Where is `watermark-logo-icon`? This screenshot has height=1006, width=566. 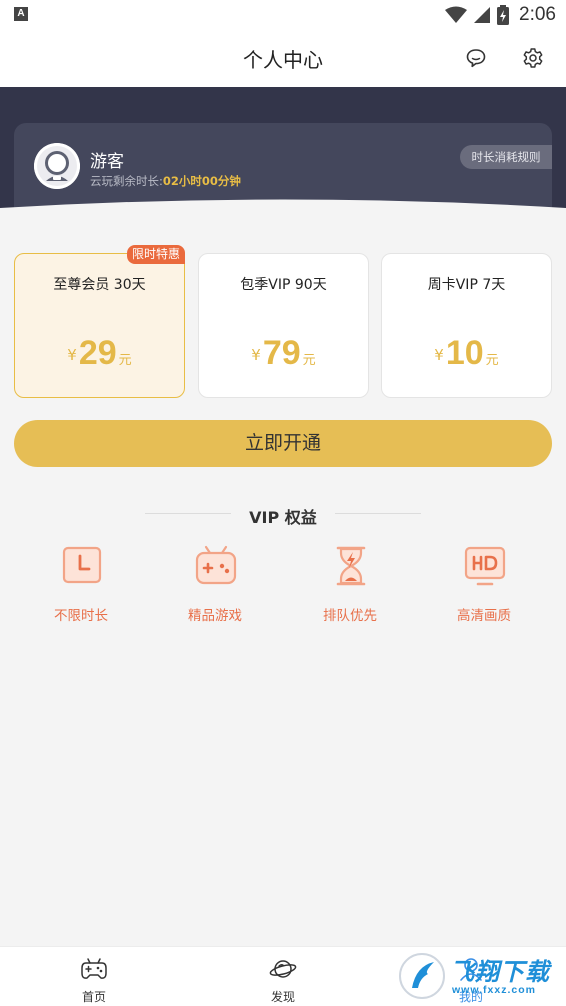
watermark-logo-icon is located at coordinates (422, 976).